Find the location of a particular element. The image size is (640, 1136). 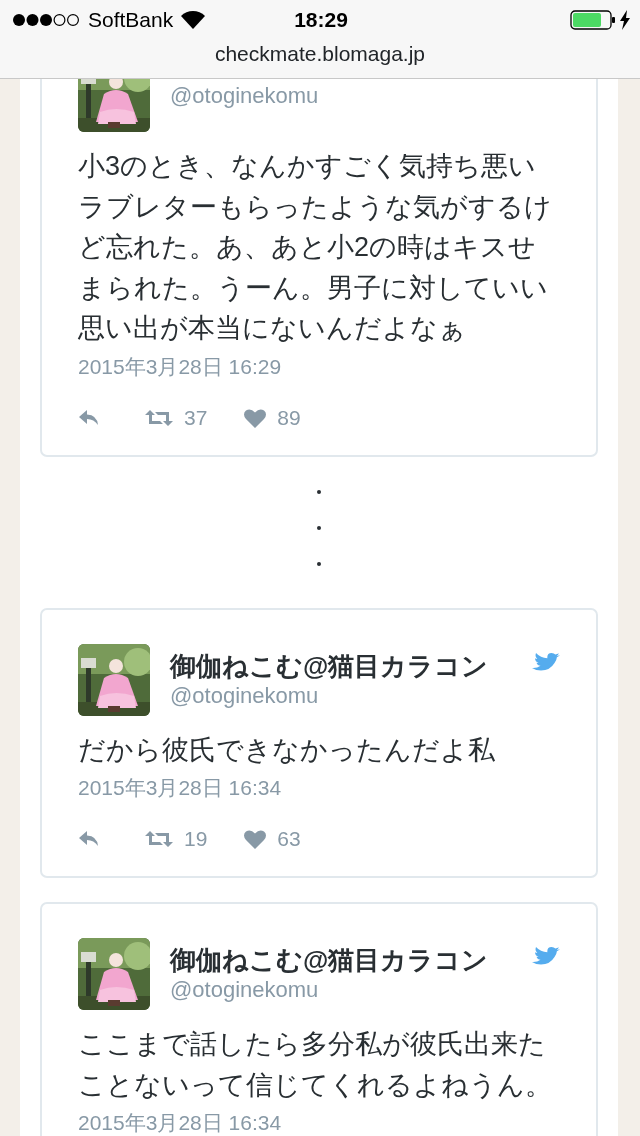

like-count: 89 is located at coordinates (289, 417).